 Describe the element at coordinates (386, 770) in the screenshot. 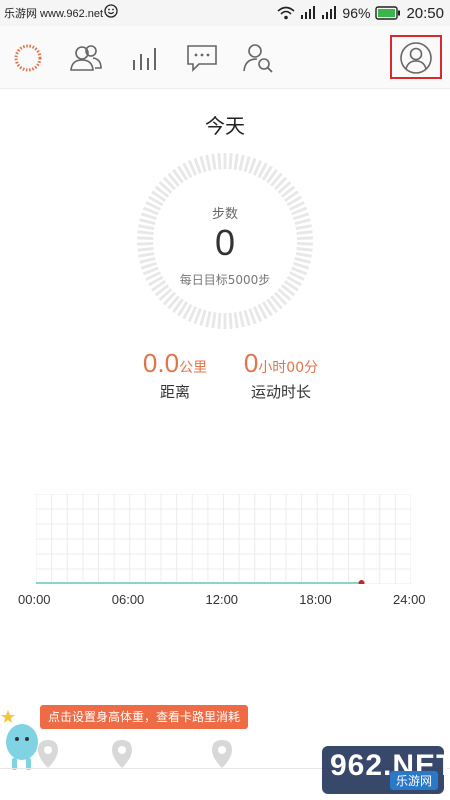

I see `watermark-badge: 962.NET 乐游网` at that location.